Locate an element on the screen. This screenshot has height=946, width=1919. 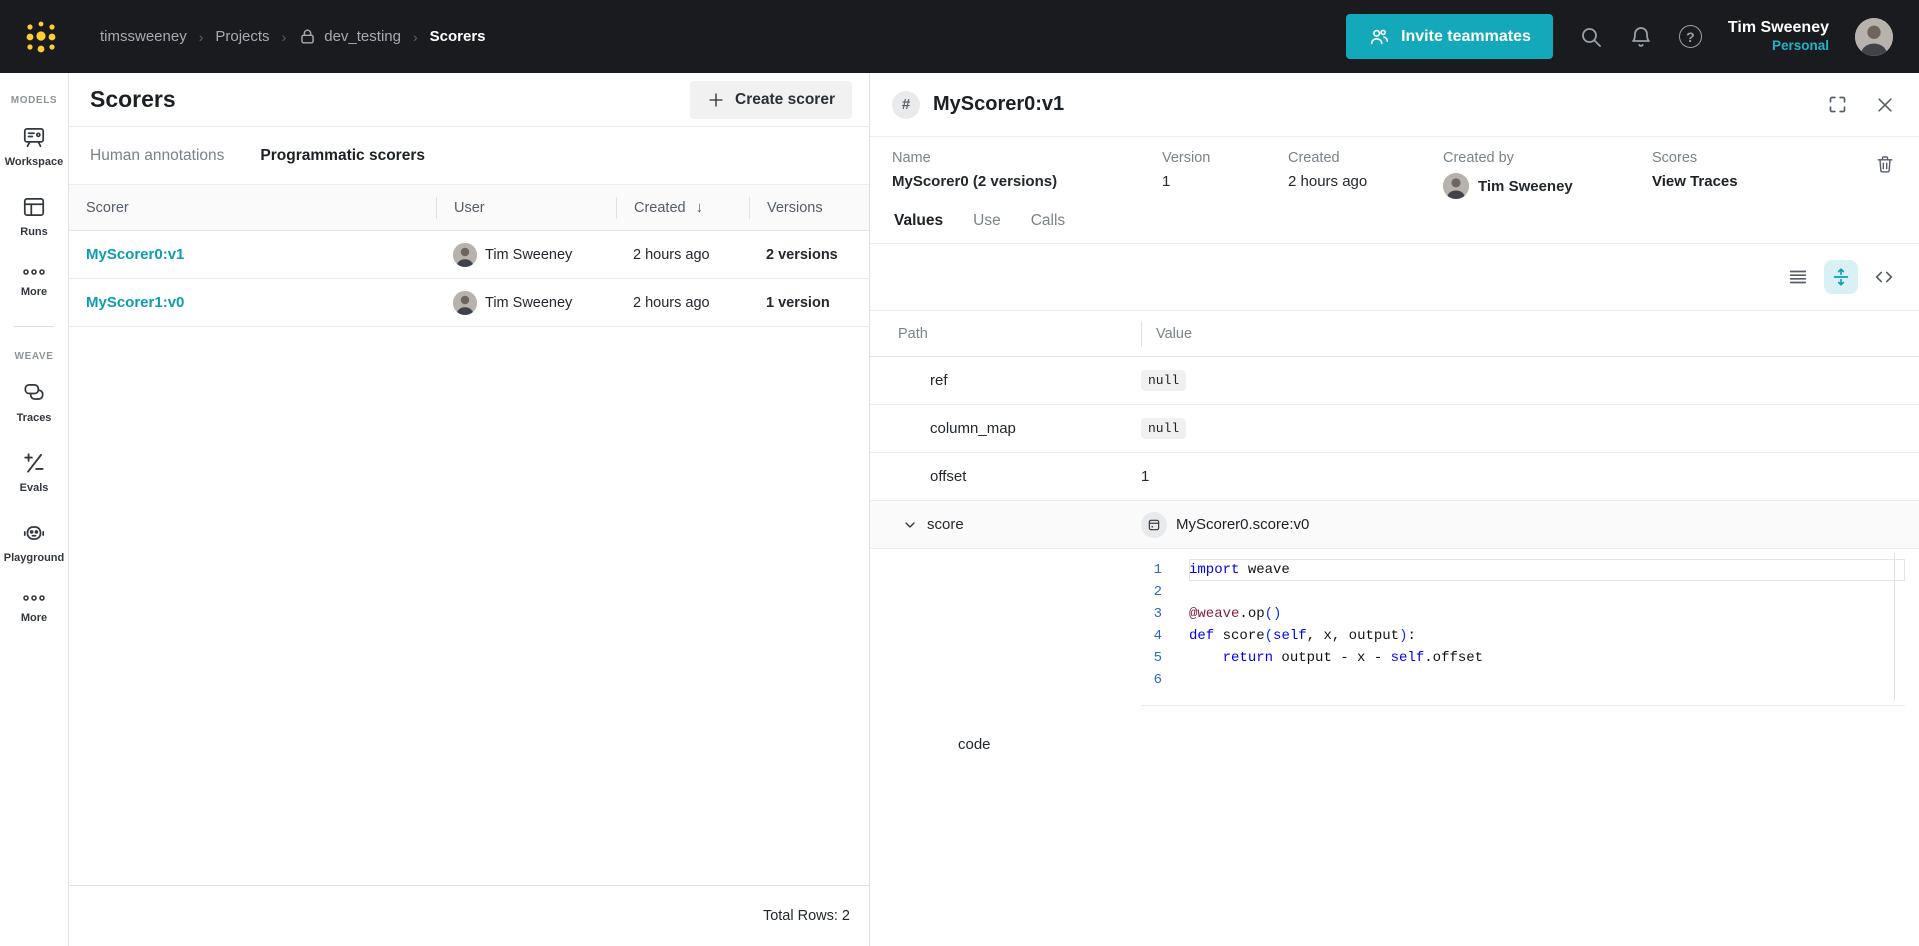
navbar-actions: Invite teammates ? Tim Sweeney Personal is located at coordinates (1619, 36).